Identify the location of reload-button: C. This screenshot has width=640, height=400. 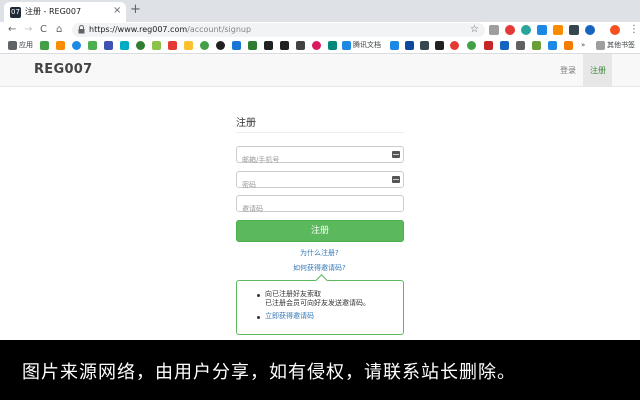
(43, 30).